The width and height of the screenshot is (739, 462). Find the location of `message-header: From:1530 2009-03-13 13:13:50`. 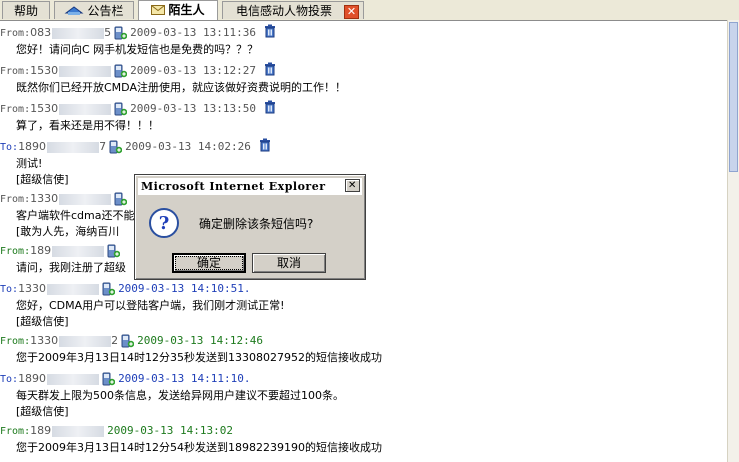

message-header: From:1530 2009-03-13 13:13:50 is located at coordinates (360, 109).